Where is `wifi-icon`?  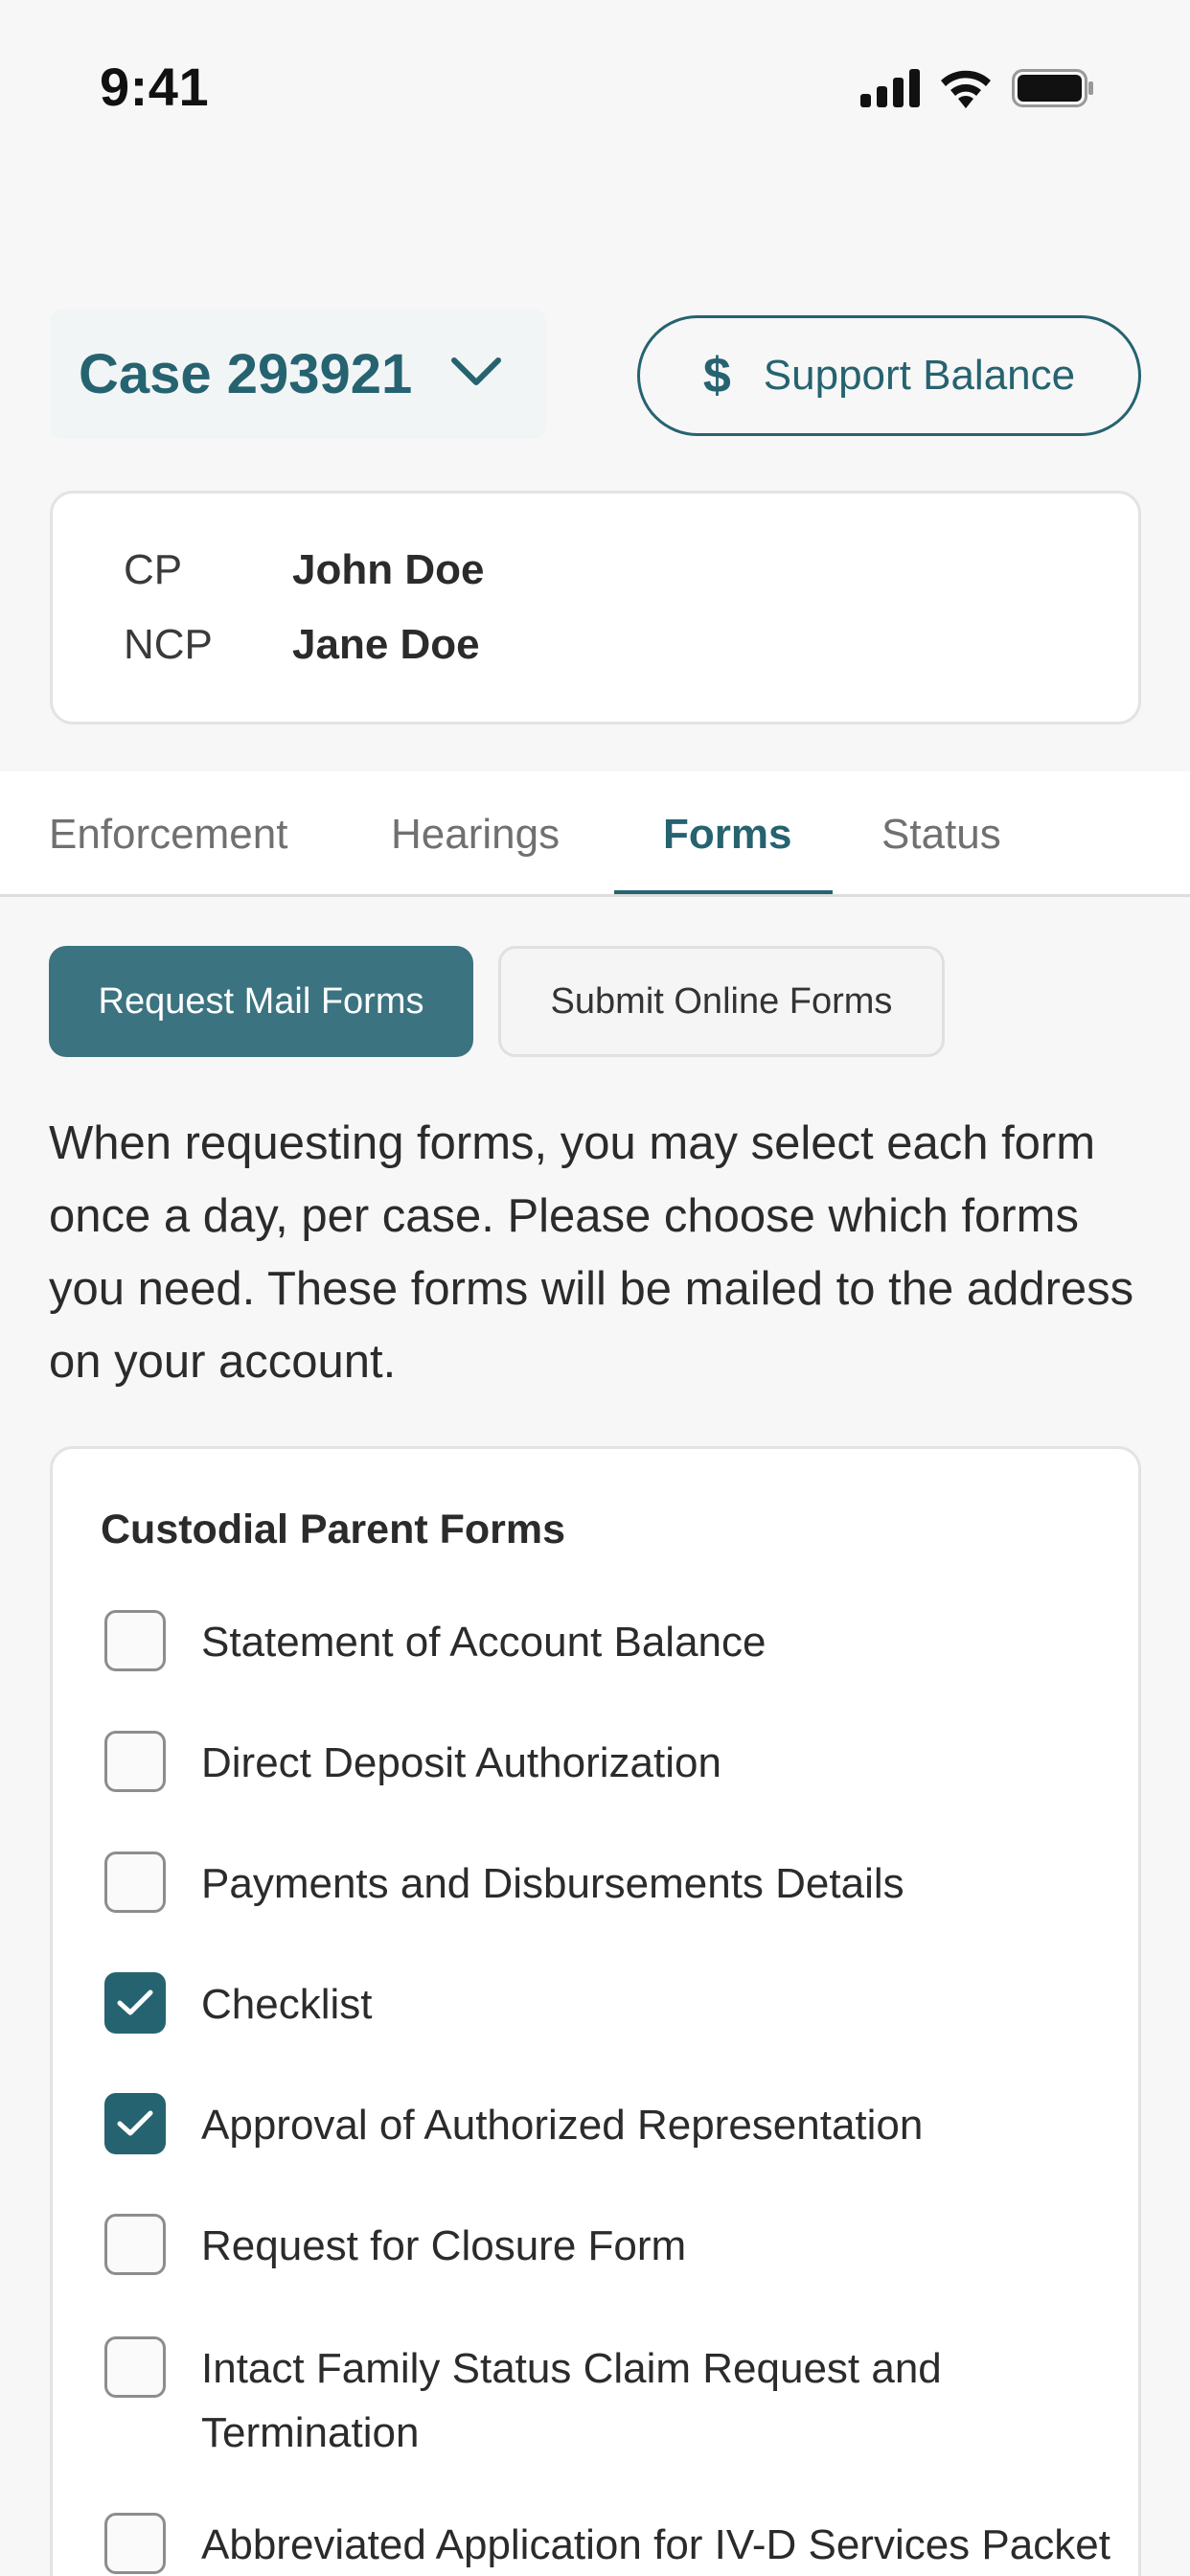
wifi-icon is located at coordinates (966, 90).